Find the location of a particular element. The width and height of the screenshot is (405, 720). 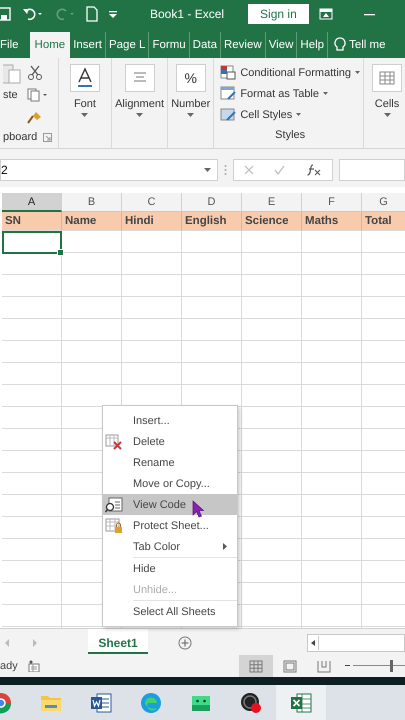

column-header: E is located at coordinates (272, 202).